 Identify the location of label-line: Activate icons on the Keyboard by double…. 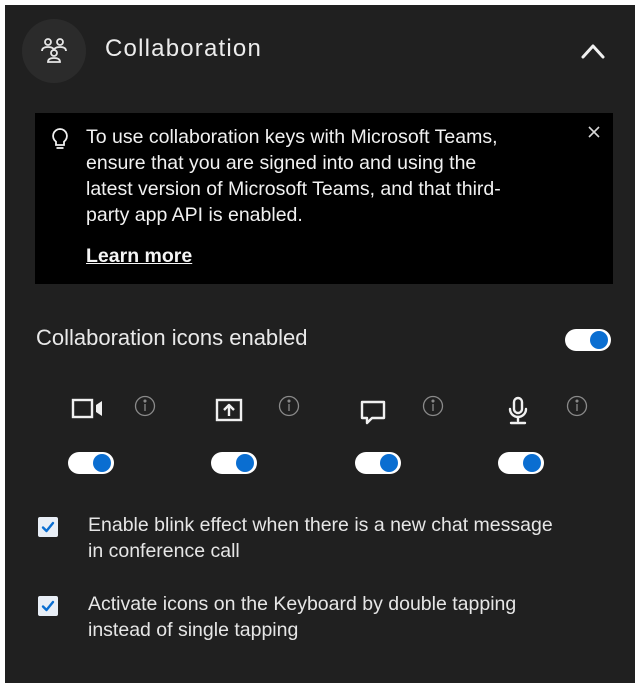
(302, 604).